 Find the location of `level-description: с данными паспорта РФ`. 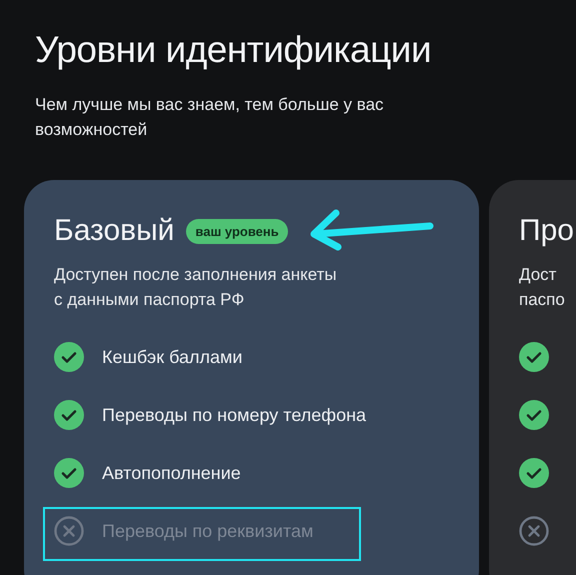

level-description: с данными паспорта РФ is located at coordinates (150, 300).